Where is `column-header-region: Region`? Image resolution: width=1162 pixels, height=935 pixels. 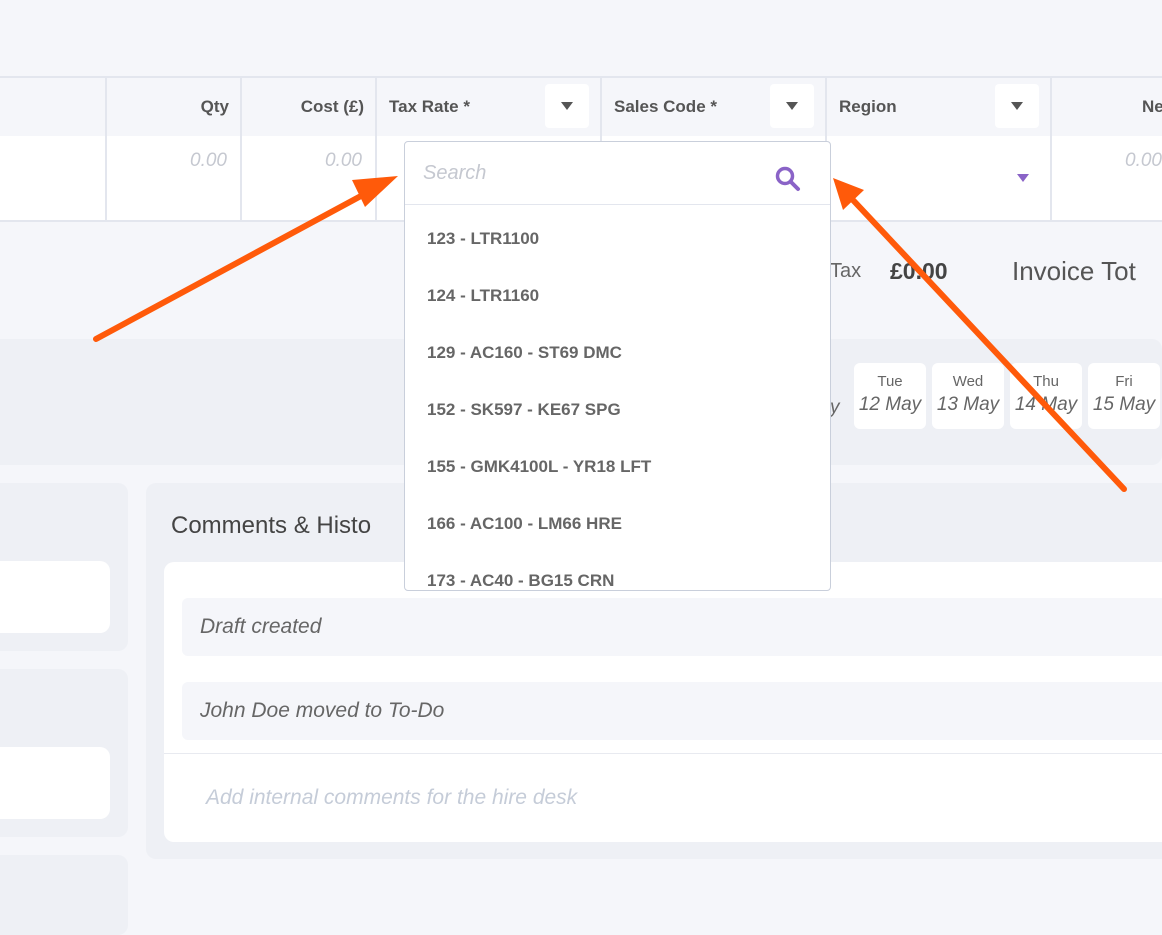
column-header-region: Region is located at coordinates (938, 107).